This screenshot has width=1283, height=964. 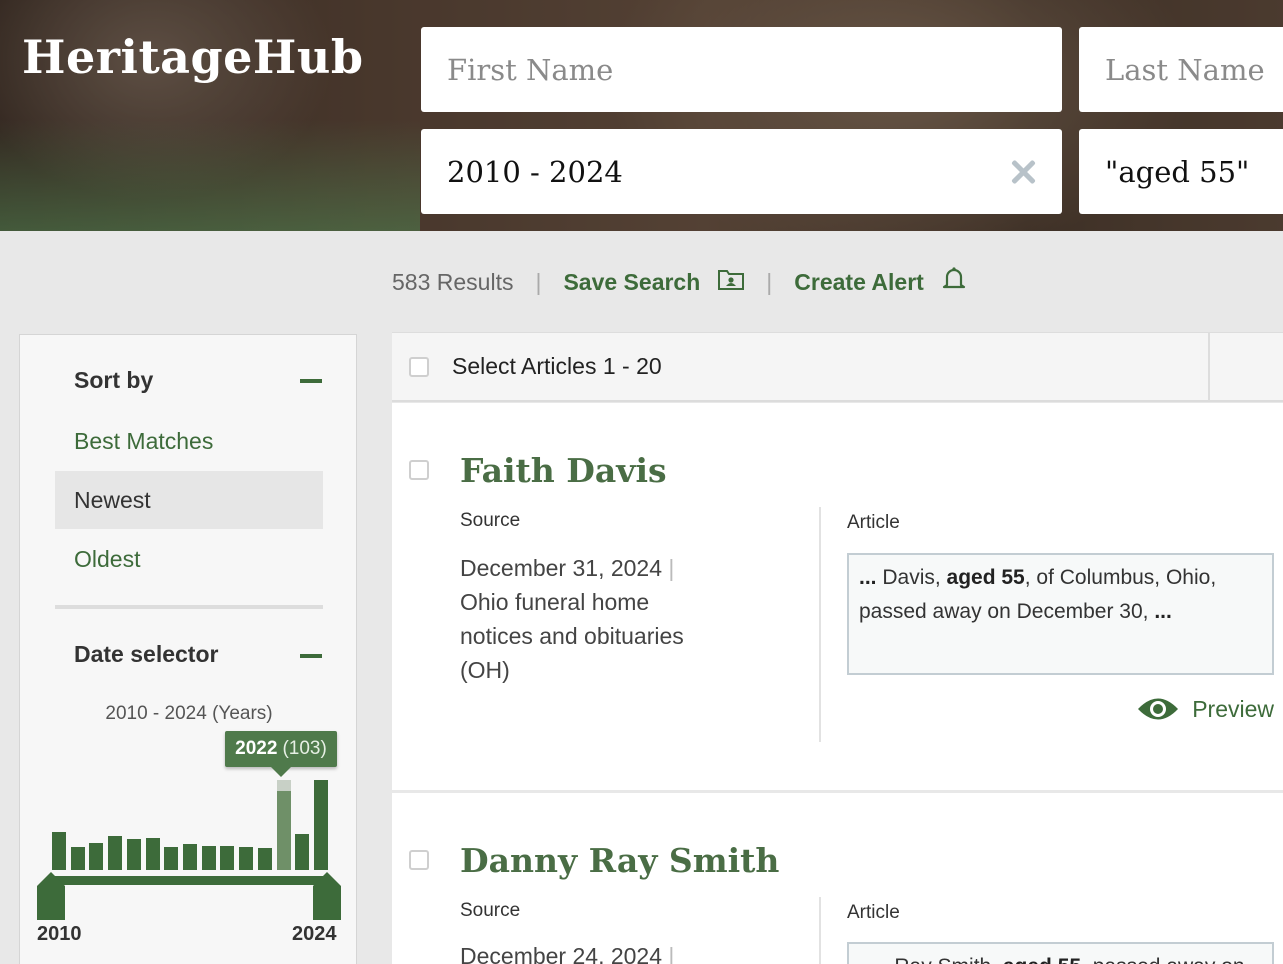 I want to click on source-date: December 31, 2024, so click(x=561, y=568).